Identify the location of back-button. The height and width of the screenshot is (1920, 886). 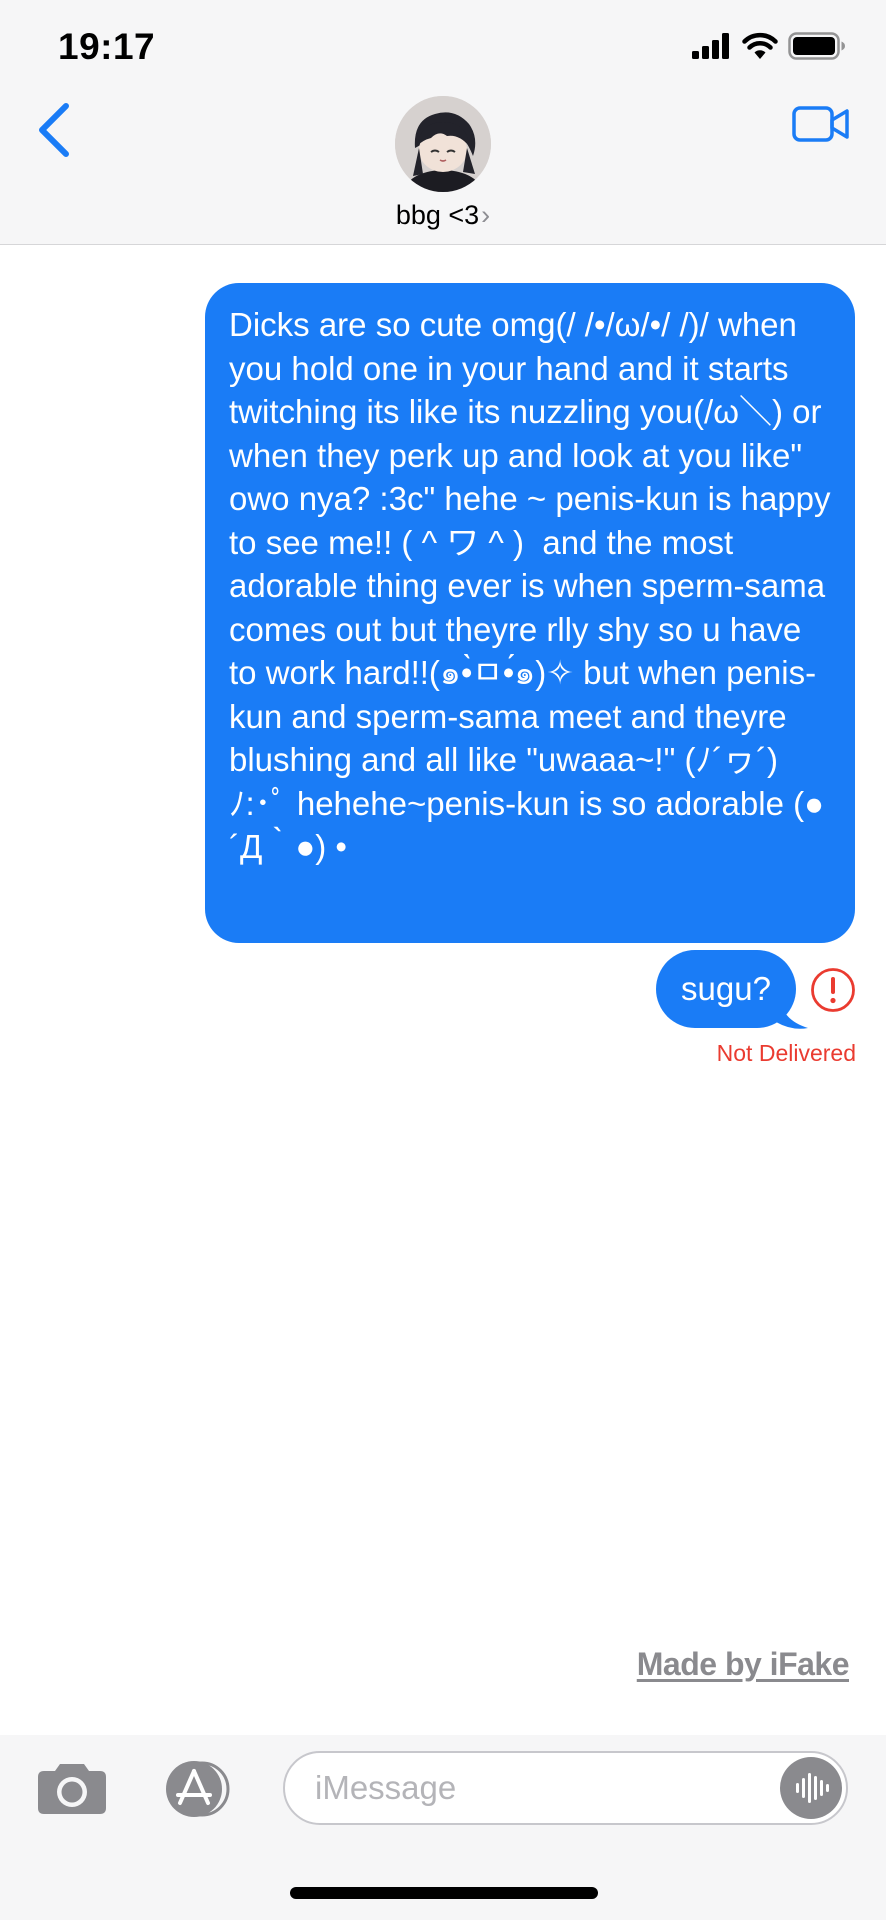
(54, 130).